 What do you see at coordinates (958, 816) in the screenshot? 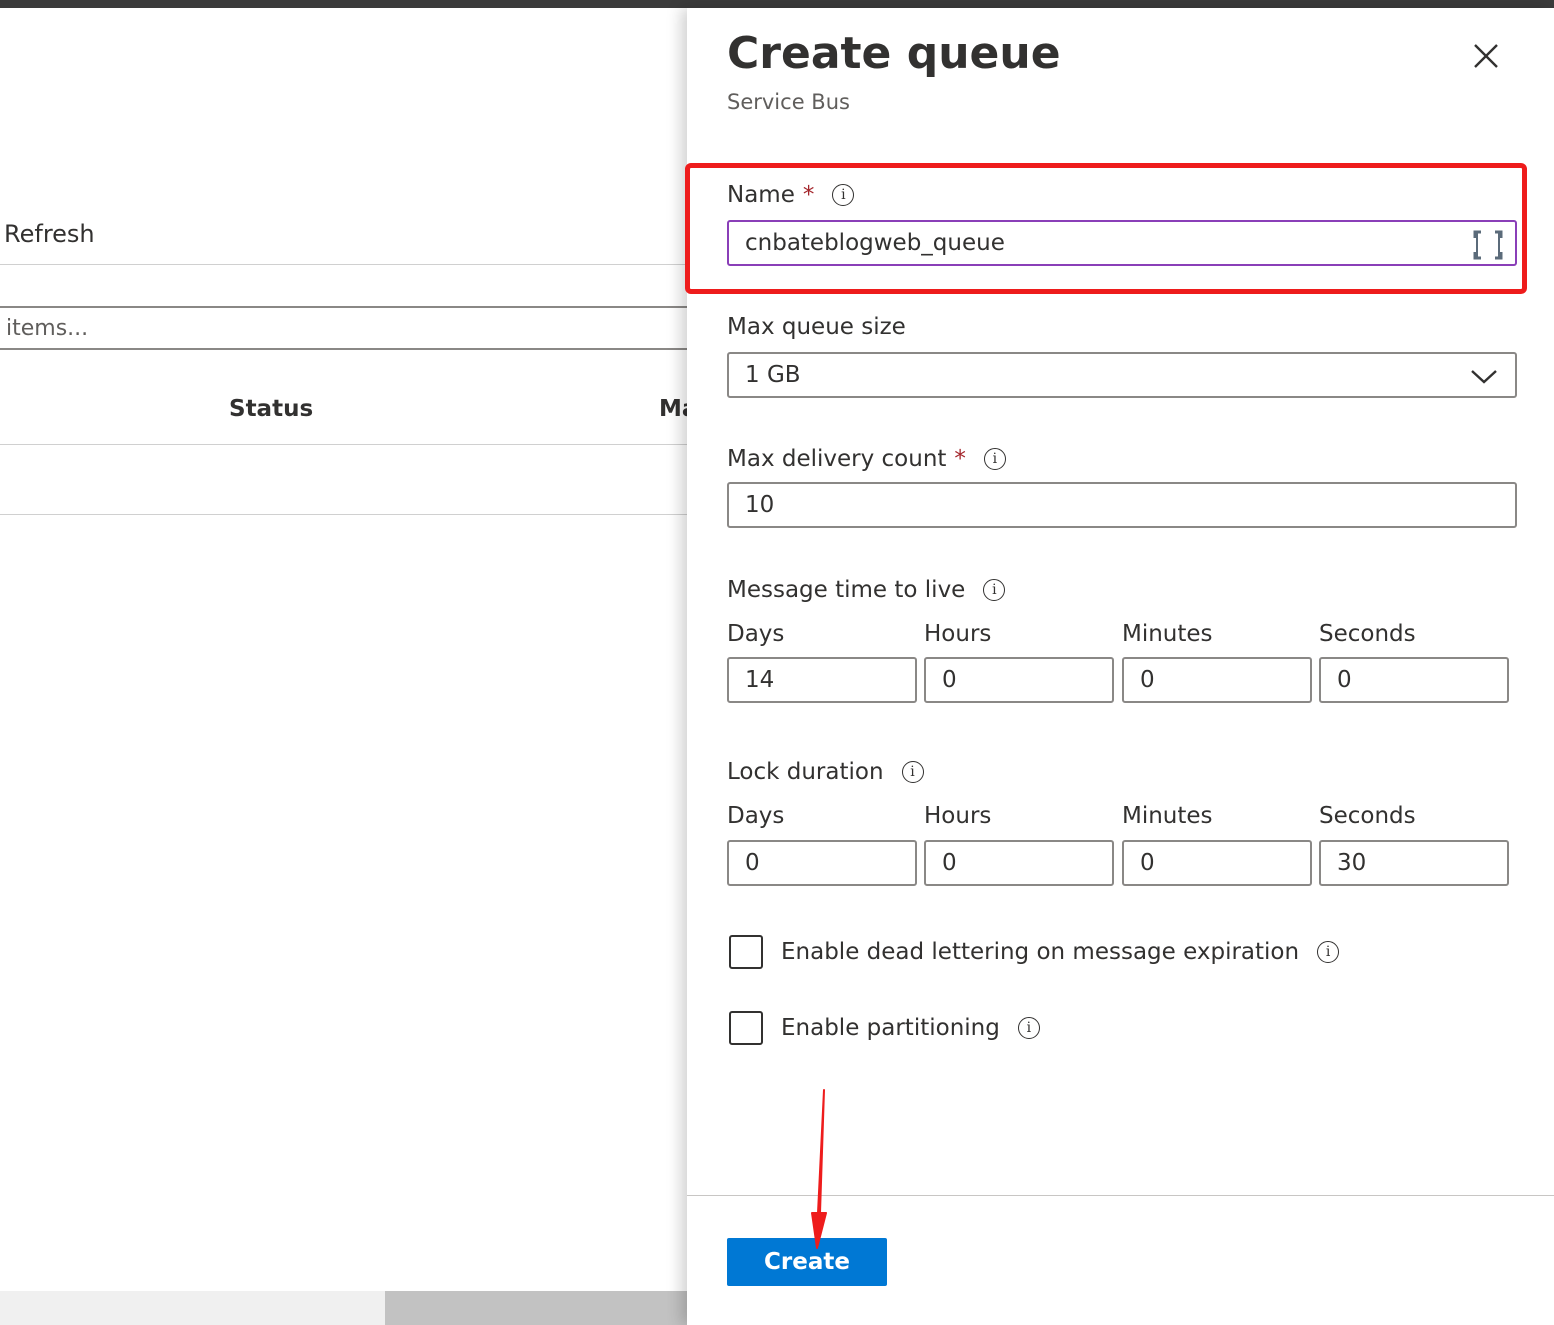
I see `lock-hours-label: Hours` at bounding box center [958, 816].